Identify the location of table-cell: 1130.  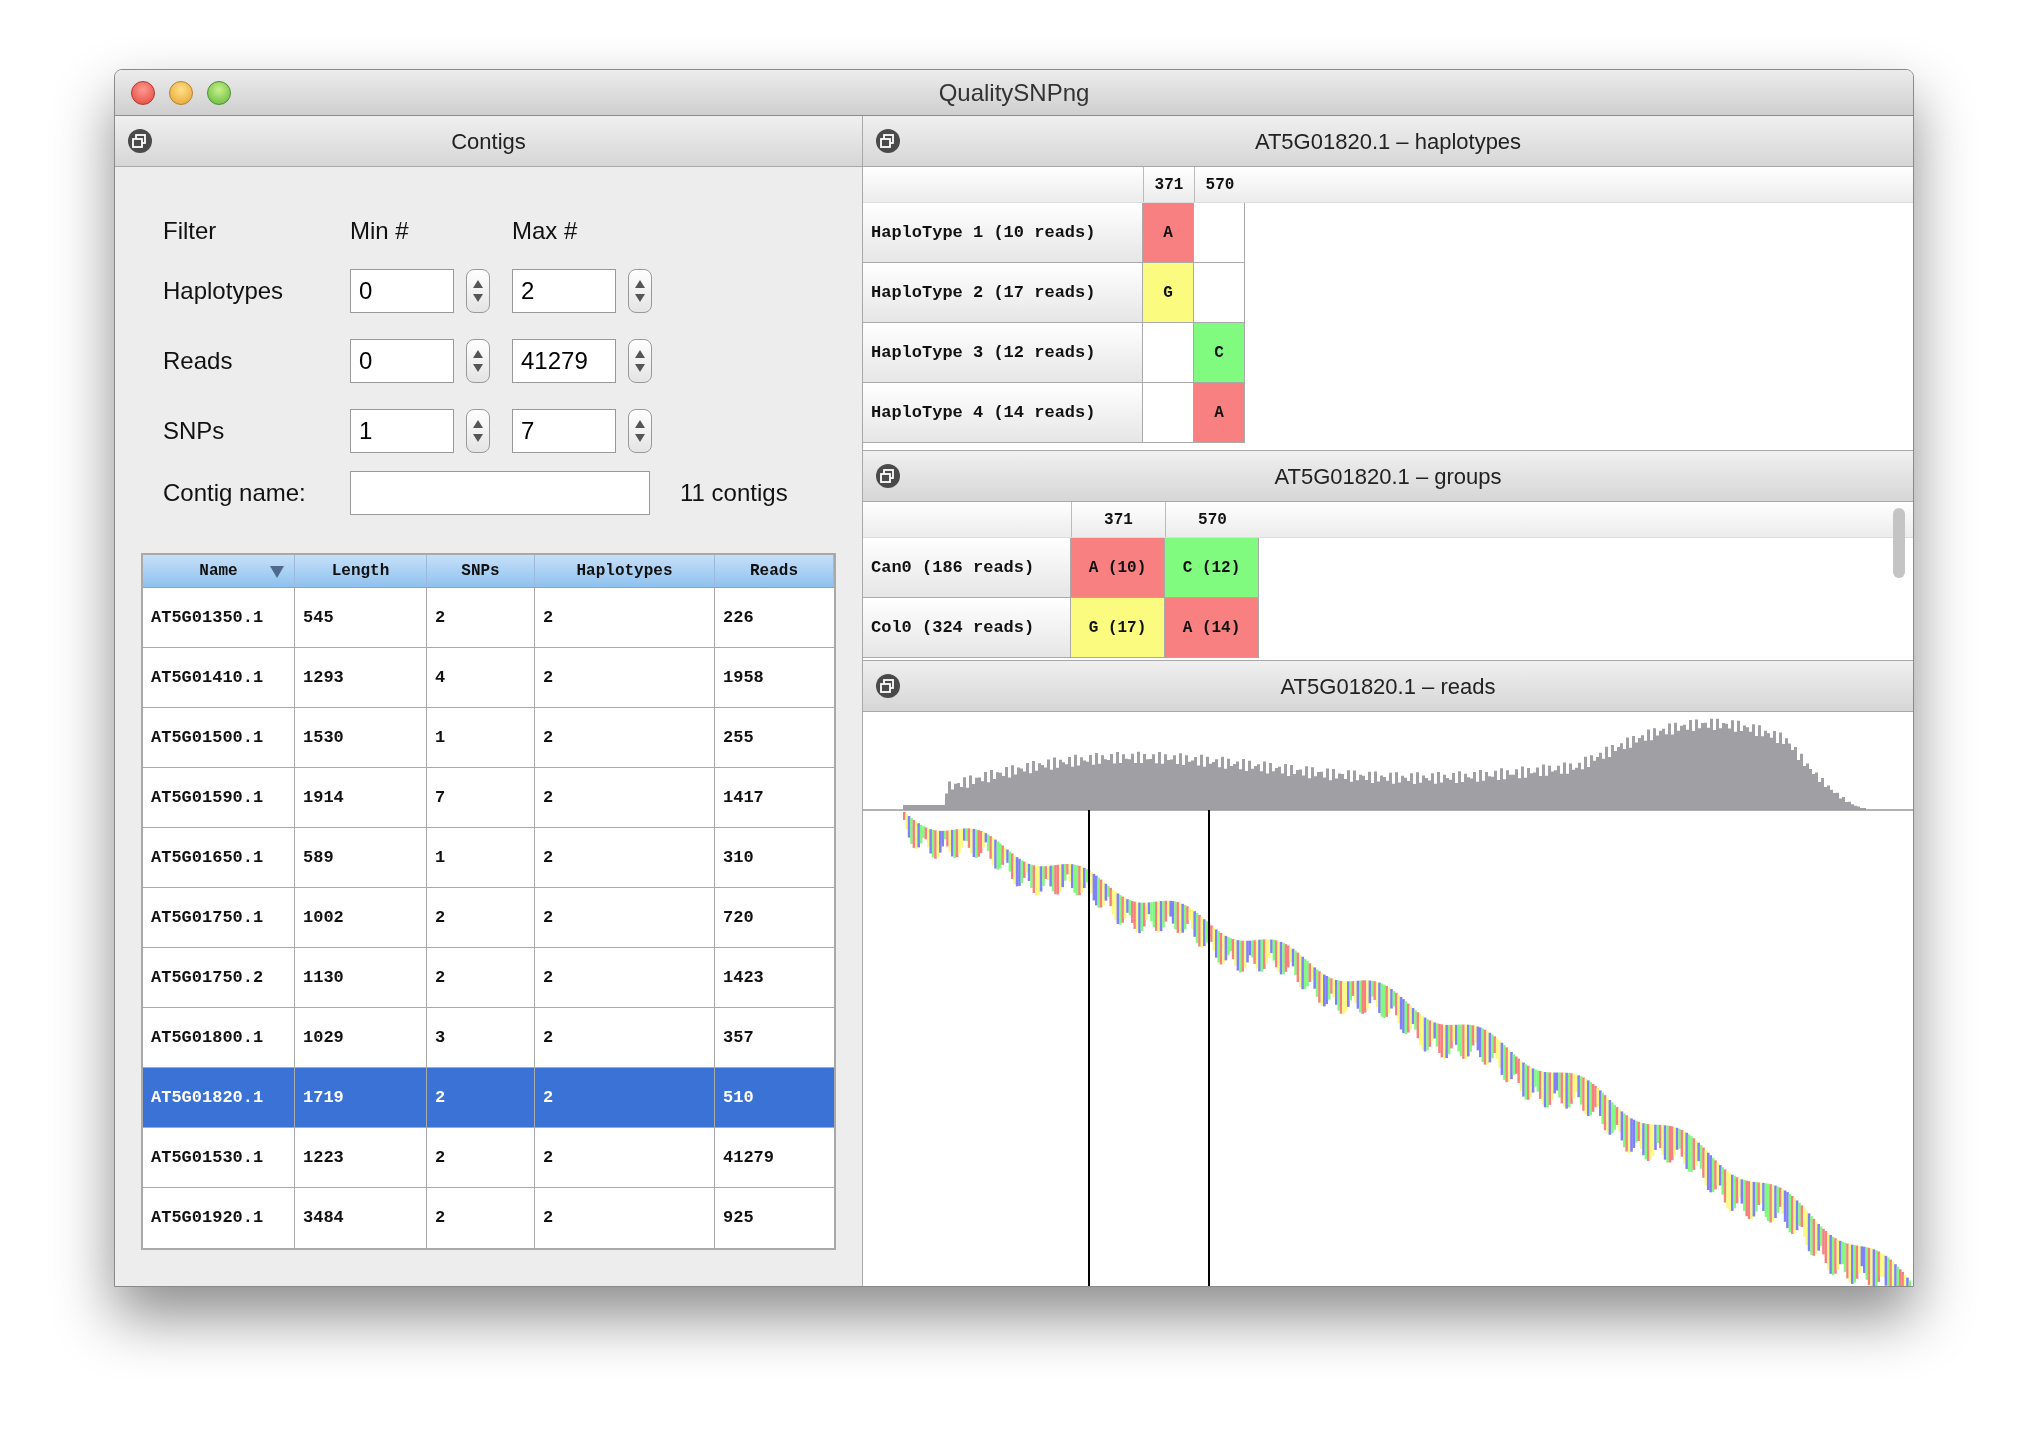
(361, 977).